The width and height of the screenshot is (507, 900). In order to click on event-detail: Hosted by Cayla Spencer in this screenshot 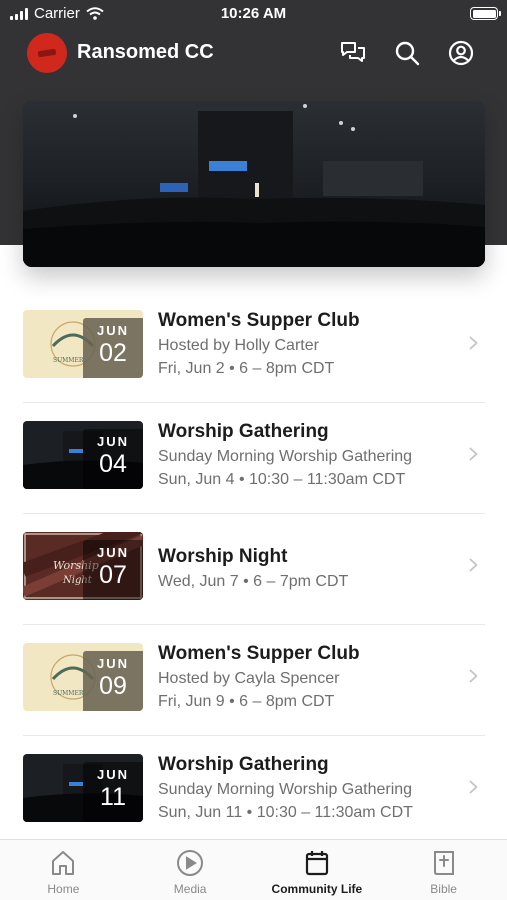, I will do `click(249, 678)`.